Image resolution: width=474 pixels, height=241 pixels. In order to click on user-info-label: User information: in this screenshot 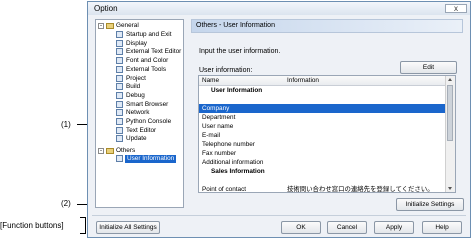, I will do `click(226, 70)`.